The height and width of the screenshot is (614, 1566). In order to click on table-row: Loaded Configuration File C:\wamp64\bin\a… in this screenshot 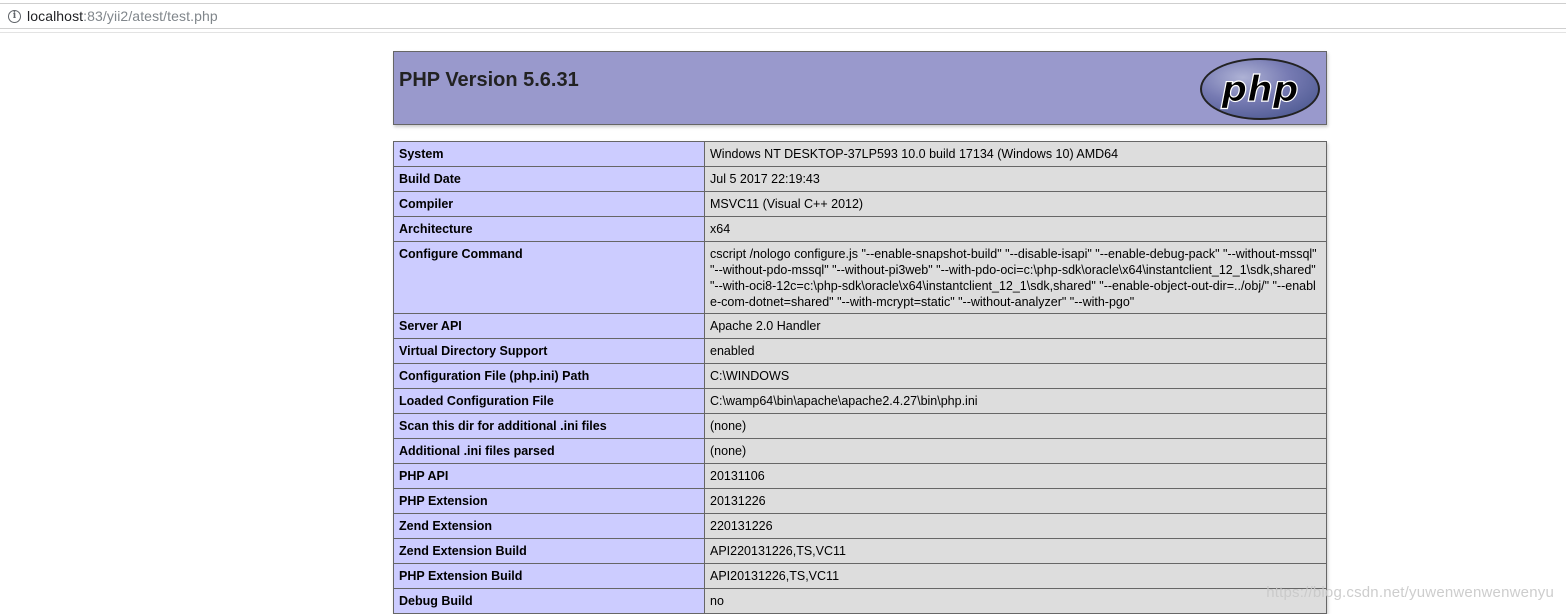, I will do `click(860, 401)`.